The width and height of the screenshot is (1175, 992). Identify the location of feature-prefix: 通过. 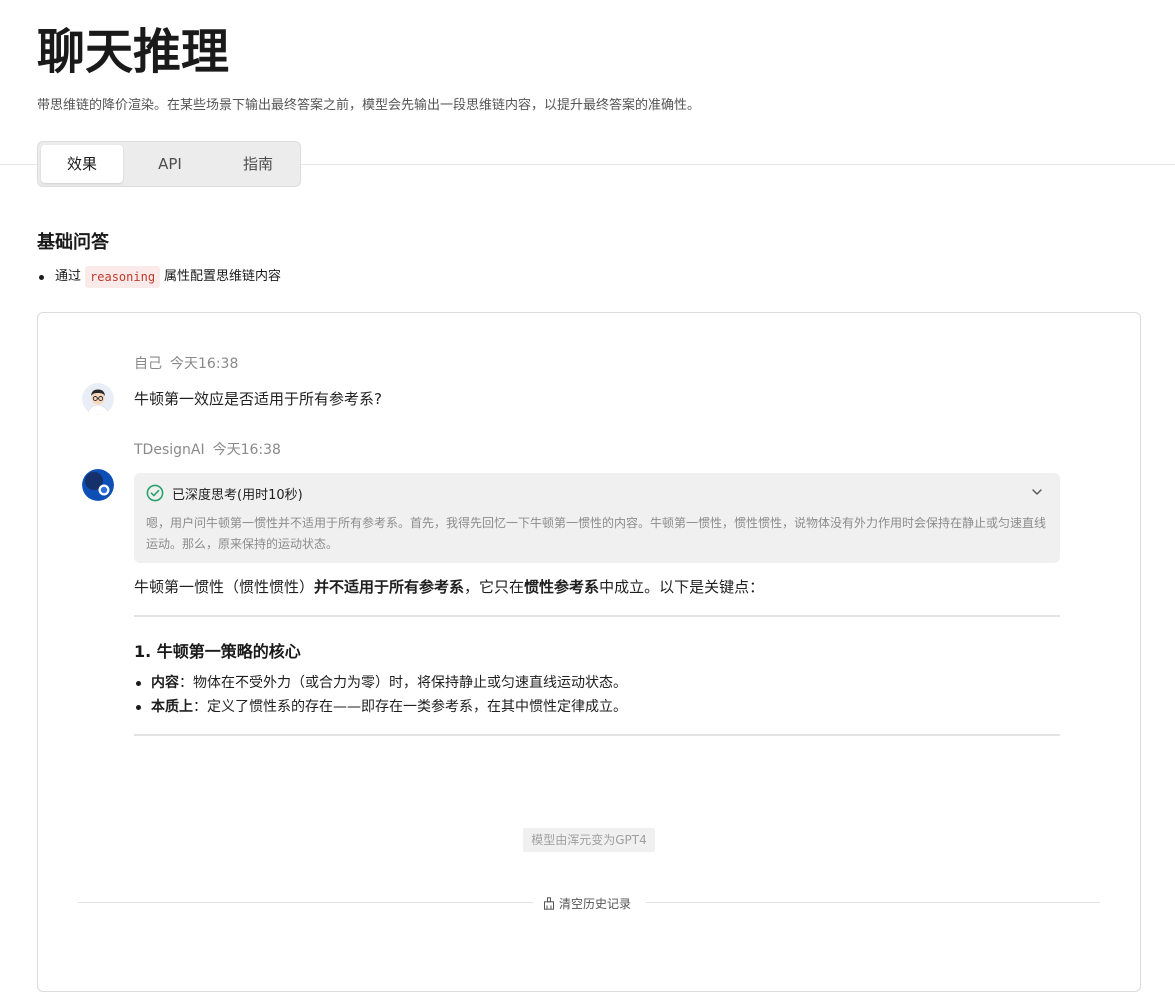
(68, 276).